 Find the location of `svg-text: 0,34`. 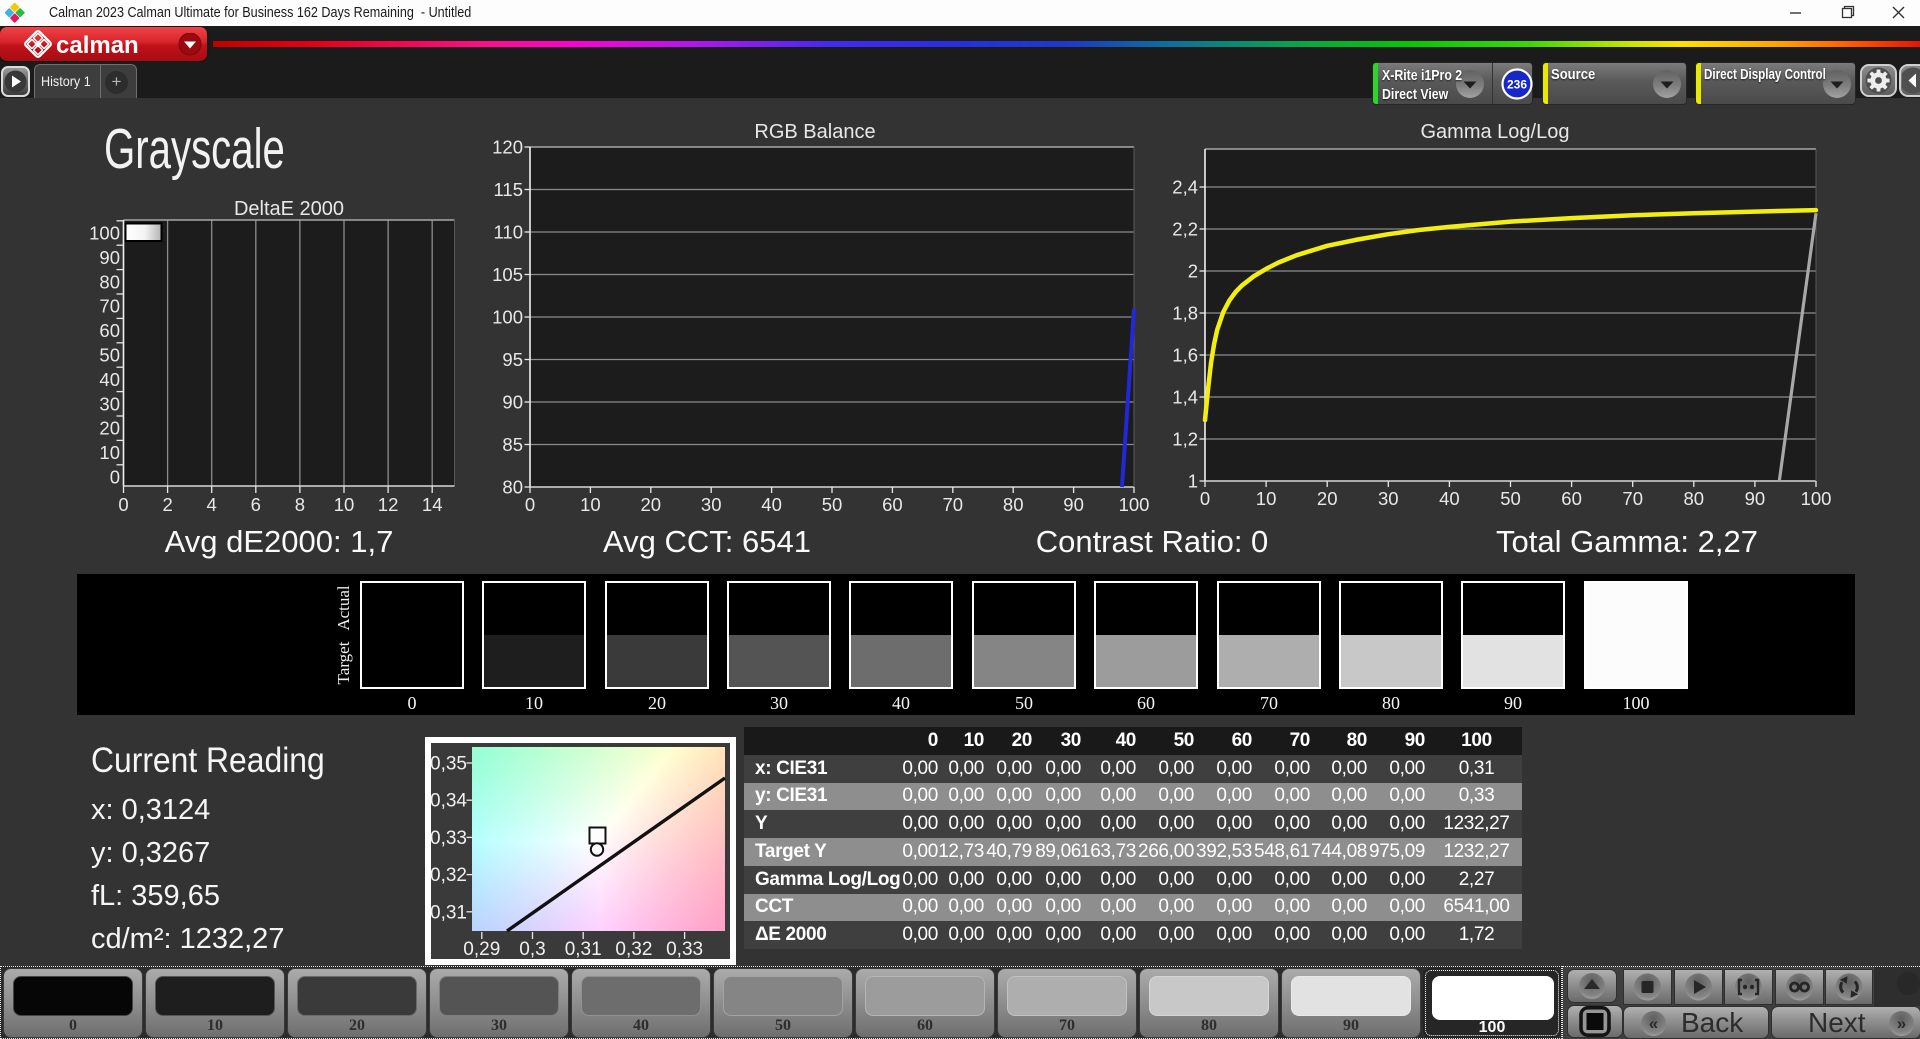

svg-text: 0,34 is located at coordinates (449, 801).